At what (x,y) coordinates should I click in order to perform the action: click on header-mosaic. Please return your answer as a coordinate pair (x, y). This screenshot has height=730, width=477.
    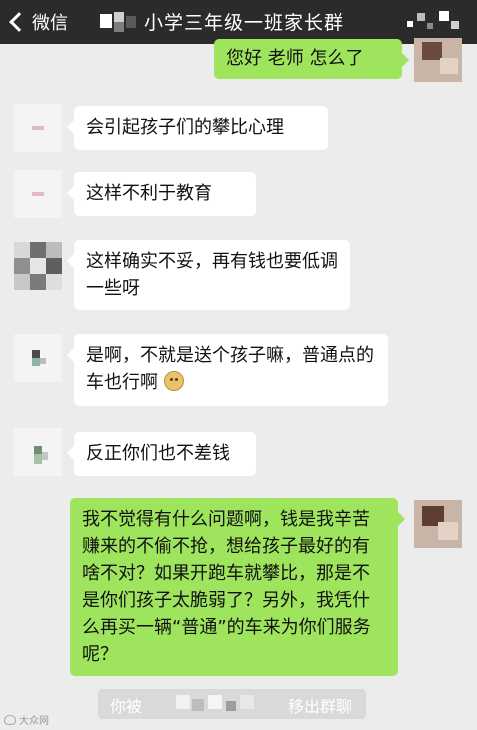
    Looking at the image, I should click on (437, 22).